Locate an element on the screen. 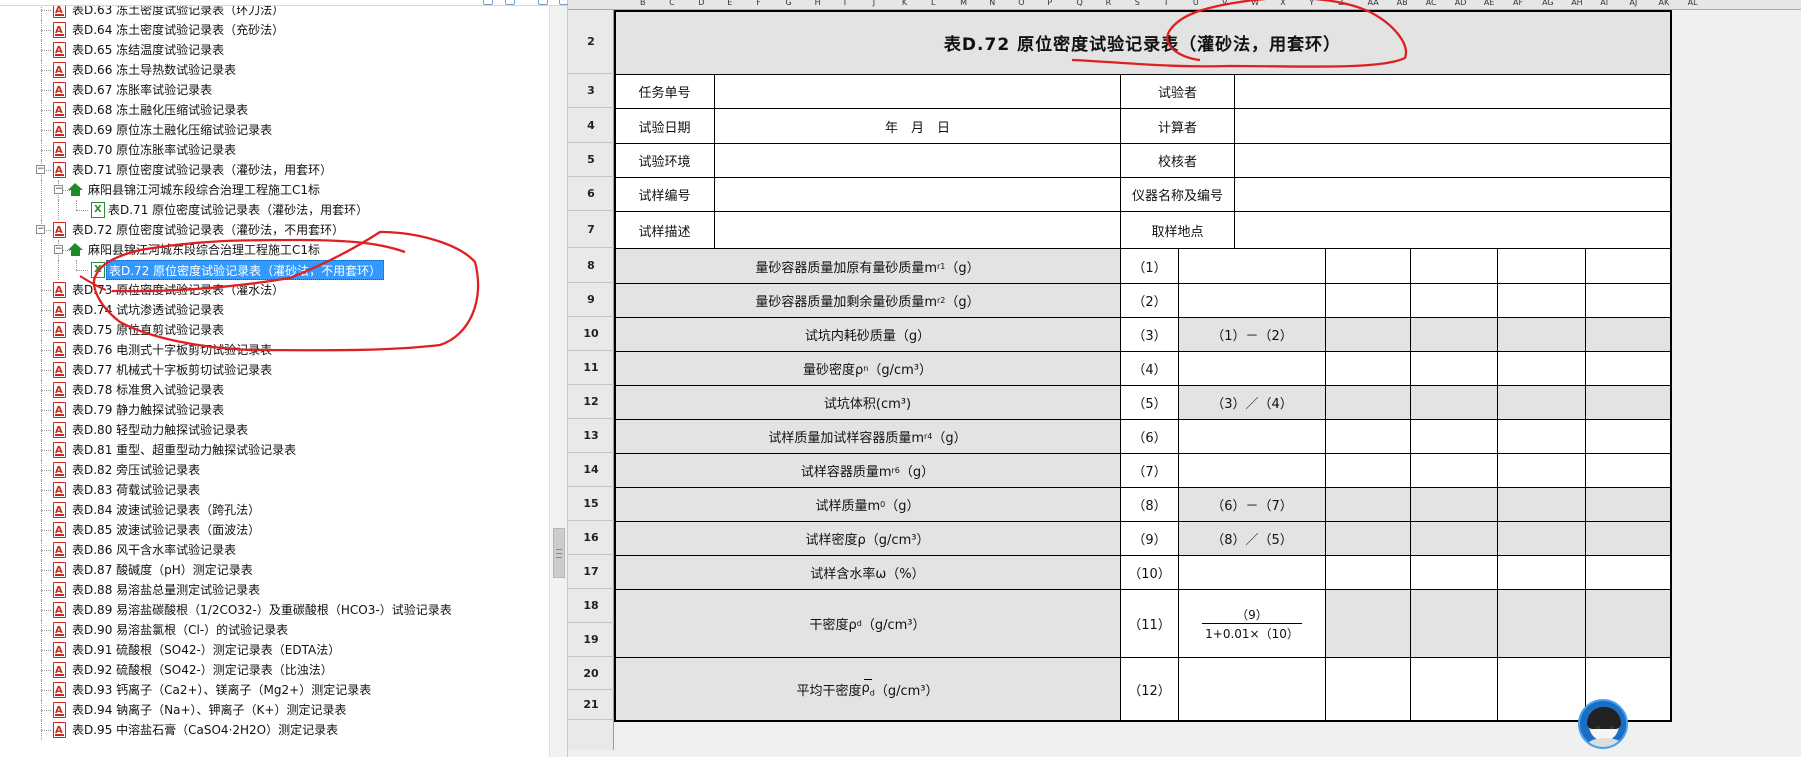 The image size is (1801, 757). field-label: 试样编号 is located at coordinates (664, 194).